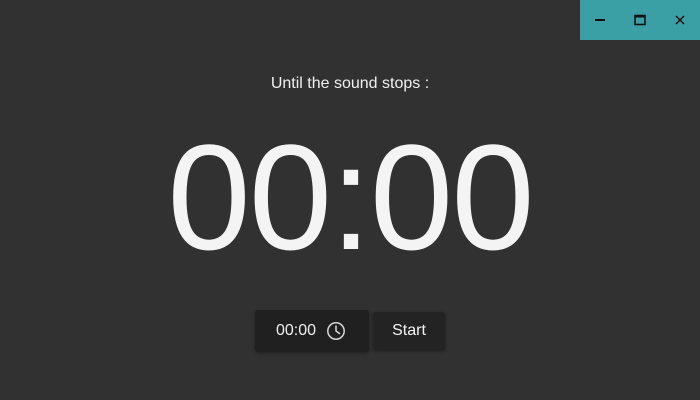  What do you see at coordinates (350, 83) in the screenshot?
I see `timer-subtitle: Until the sound stops :` at bounding box center [350, 83].